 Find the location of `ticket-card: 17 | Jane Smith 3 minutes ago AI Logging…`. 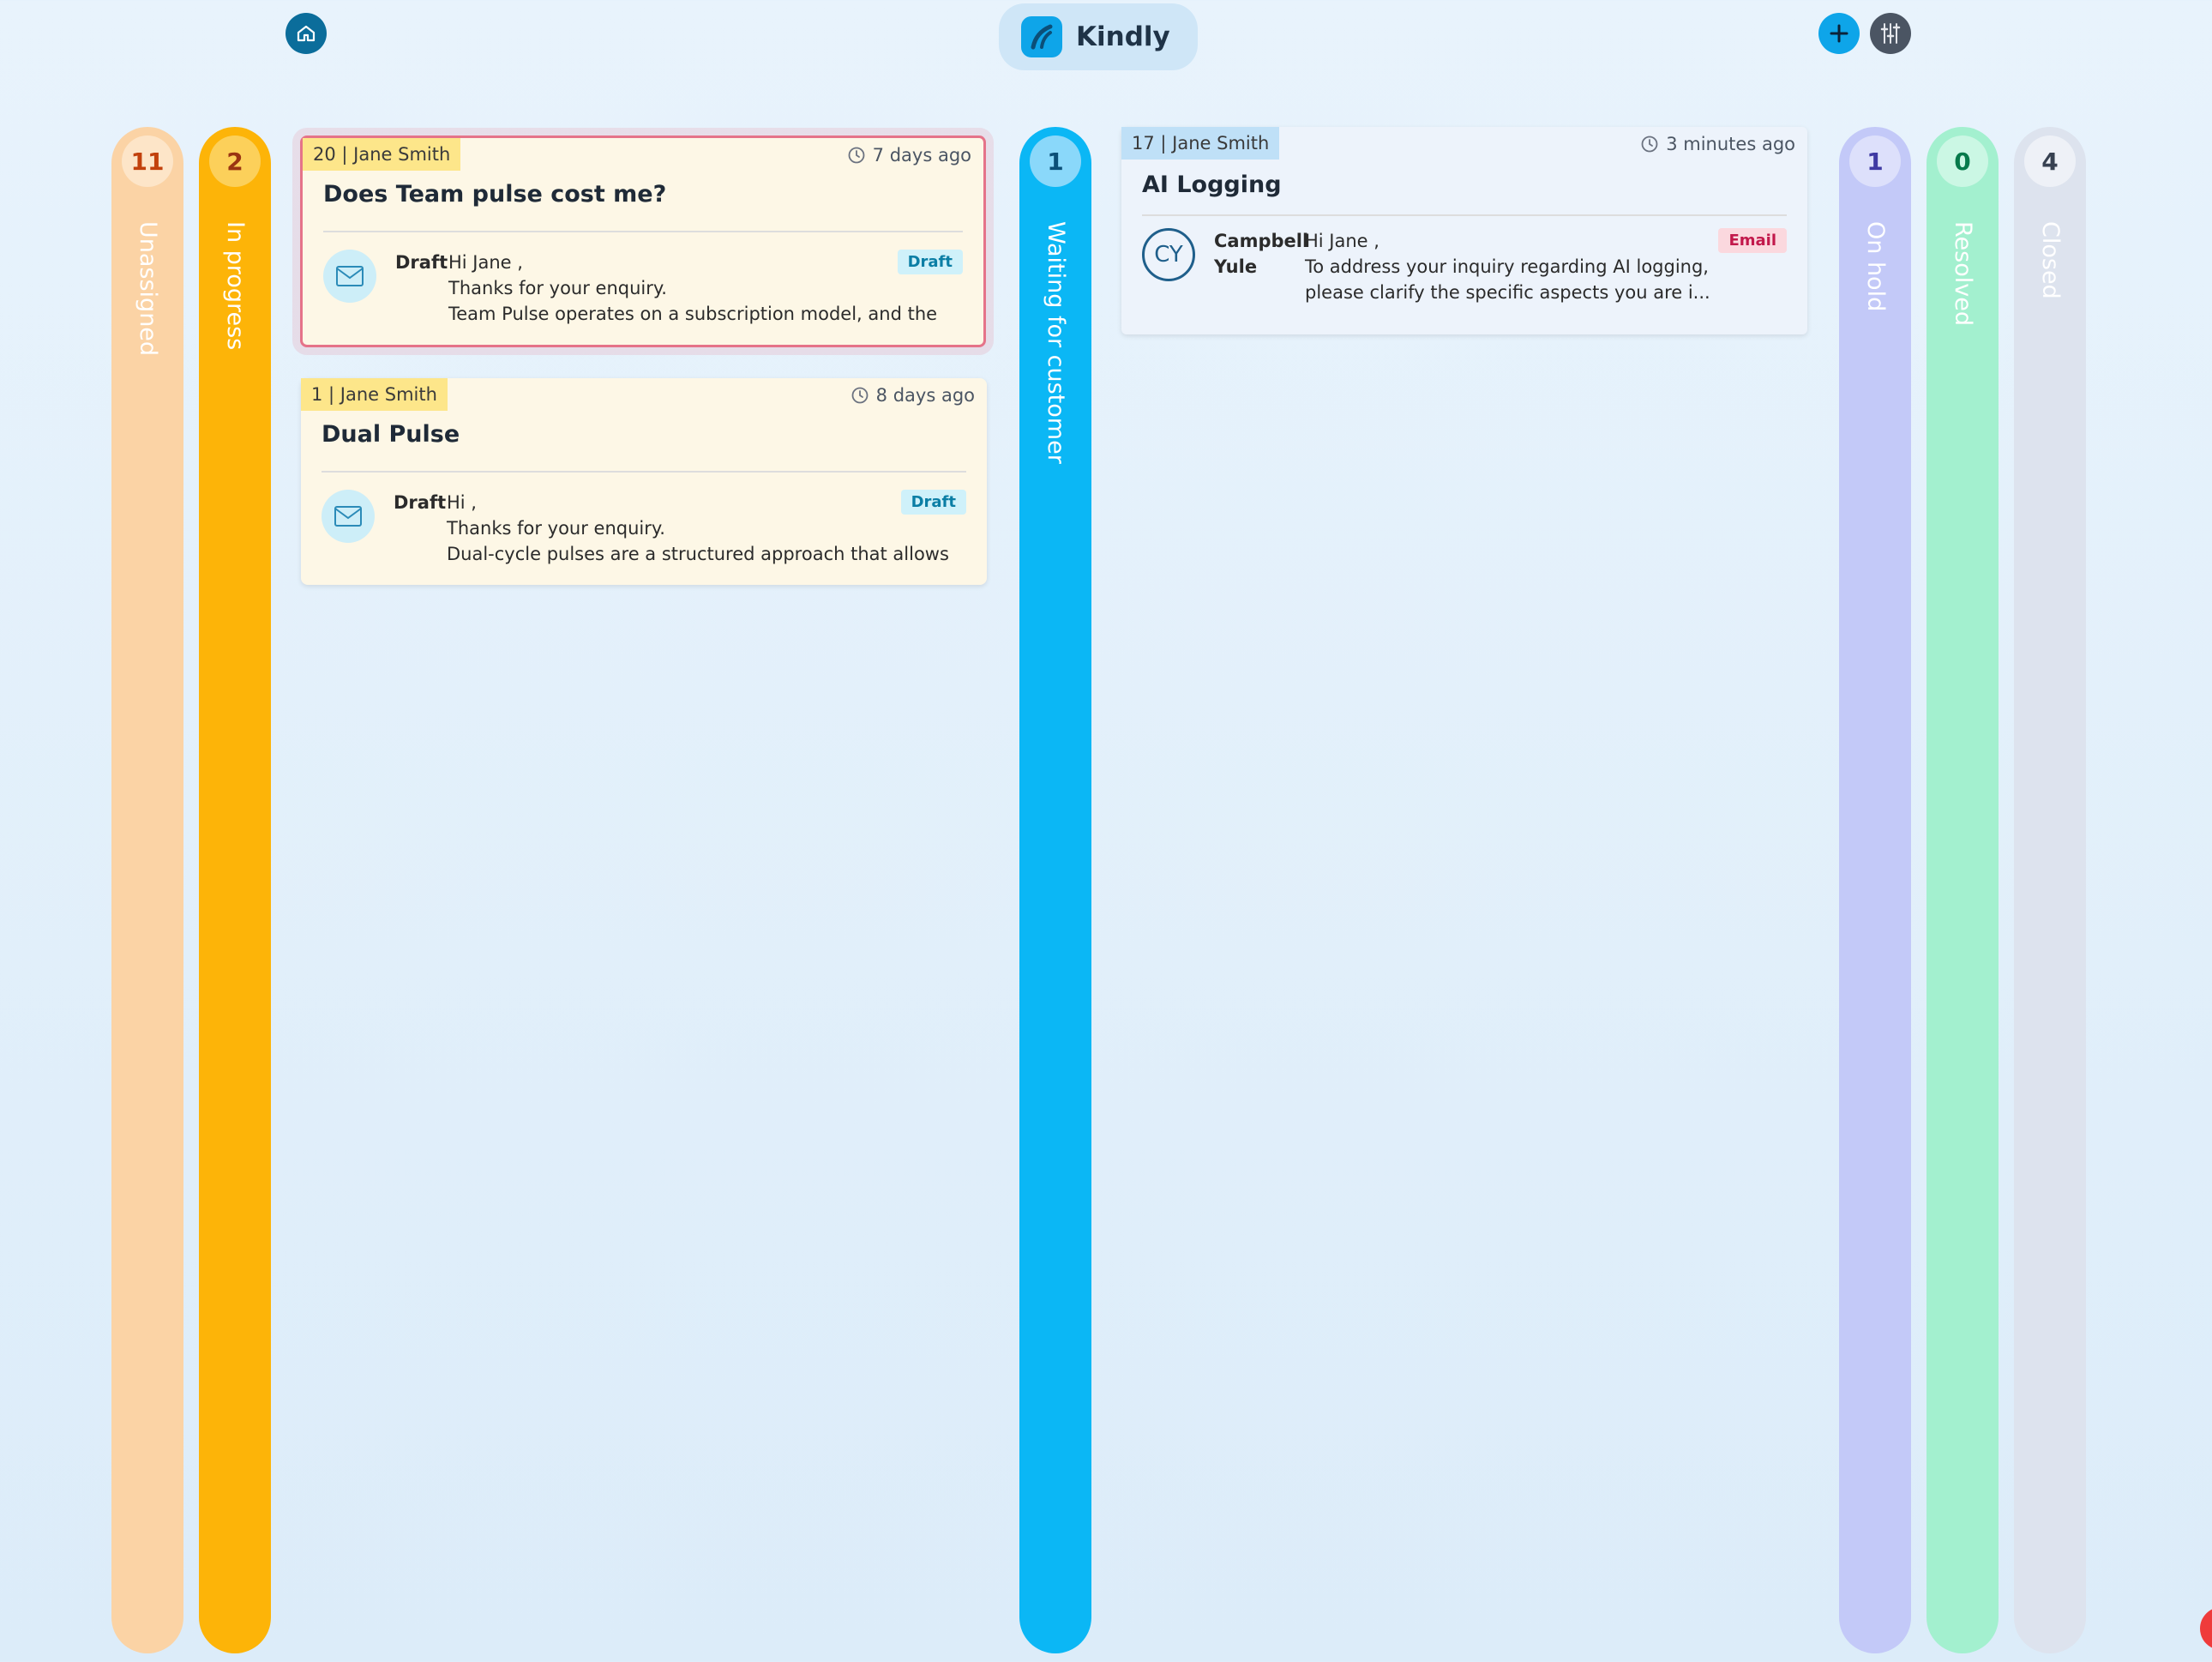

ticket-card: 17 | Jane Smith 3 minutes ago AI Logging… is located at coordinates (1464, 230).